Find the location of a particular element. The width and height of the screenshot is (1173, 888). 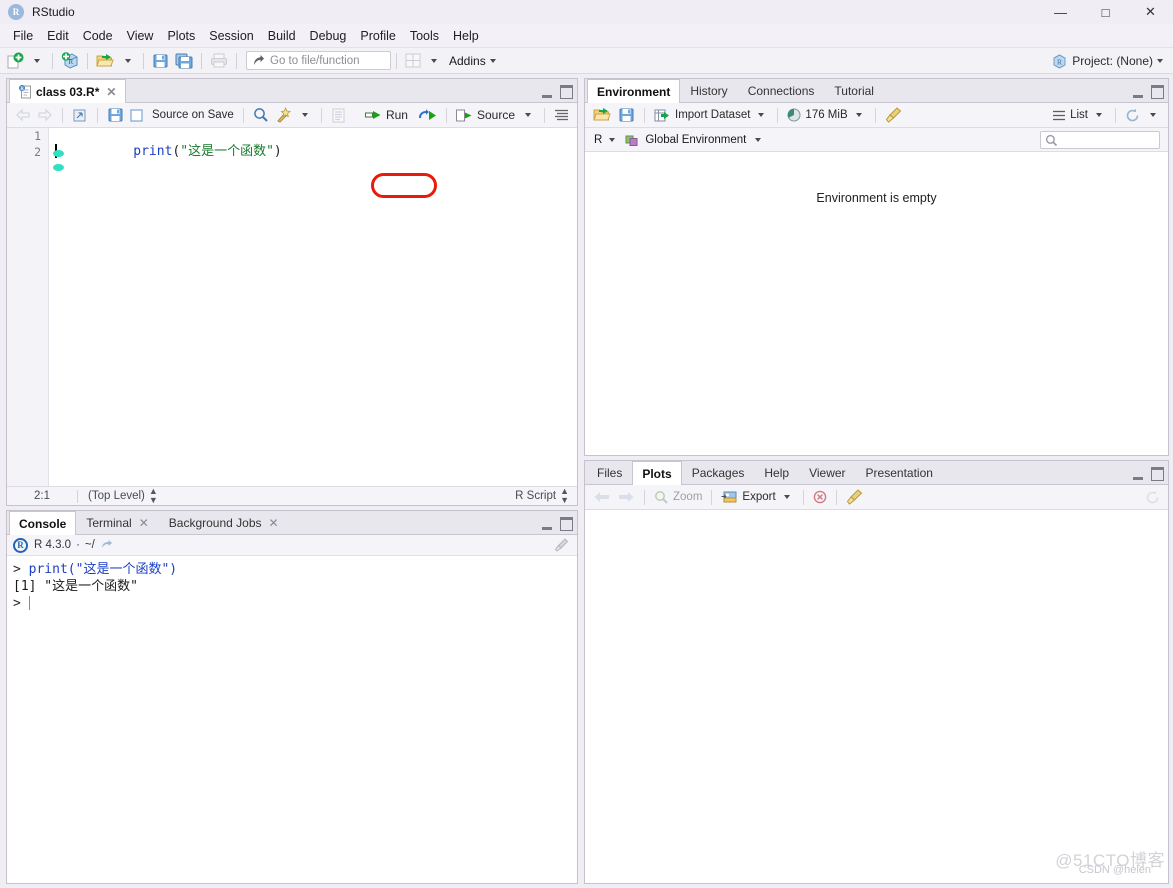

editor-save-button is located at coordinates (115, 115).